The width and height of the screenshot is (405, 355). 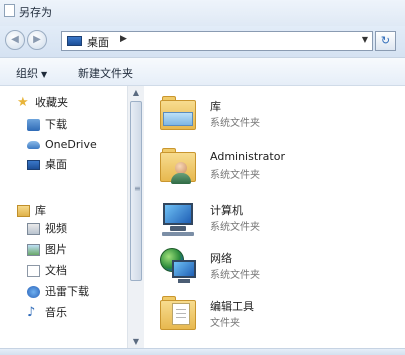 I want to click on item-name: Administrator, so click(x=247, y=156).